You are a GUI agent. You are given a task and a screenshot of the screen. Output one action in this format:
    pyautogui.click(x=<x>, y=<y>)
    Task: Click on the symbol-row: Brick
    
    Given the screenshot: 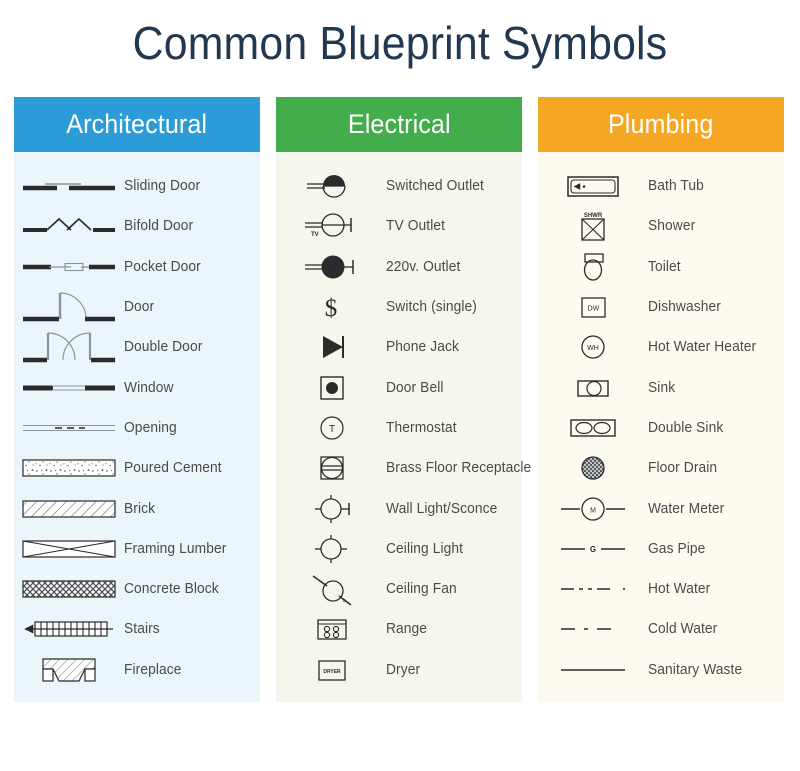 What is the action you would take?
    pyautogui.click(x=137, y=508)
    